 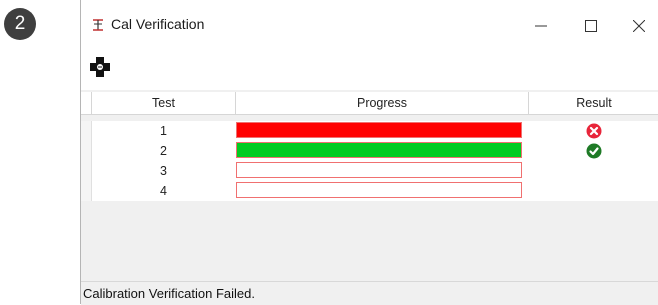 What do you see at coordinates (164, 103) in the screenshot?
I see `column-header-test: Test` at bounding box center [164, 103].